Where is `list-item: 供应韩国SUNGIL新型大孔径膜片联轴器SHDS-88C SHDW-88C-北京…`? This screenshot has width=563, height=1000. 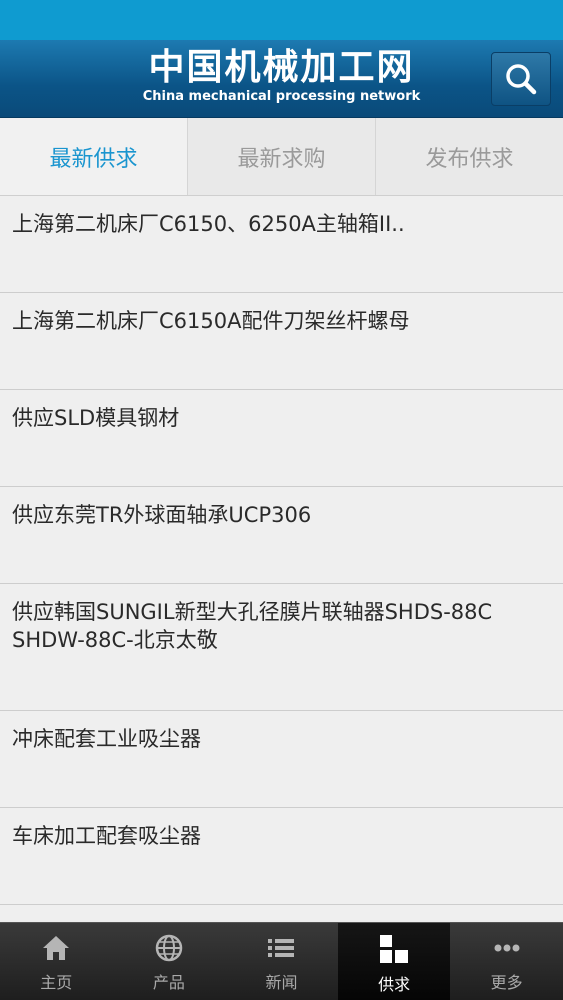
list-item: 供应韩国SUNGIL新型大孔径膜片联轴器SHDS-88C SHDW-88C-北京… is located at coordinates (281, 647).